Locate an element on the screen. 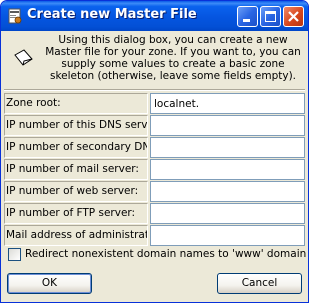 The image size is (320, 303). admin-mail-row: Mail address of administrator: is located at coordinates (154, 235).